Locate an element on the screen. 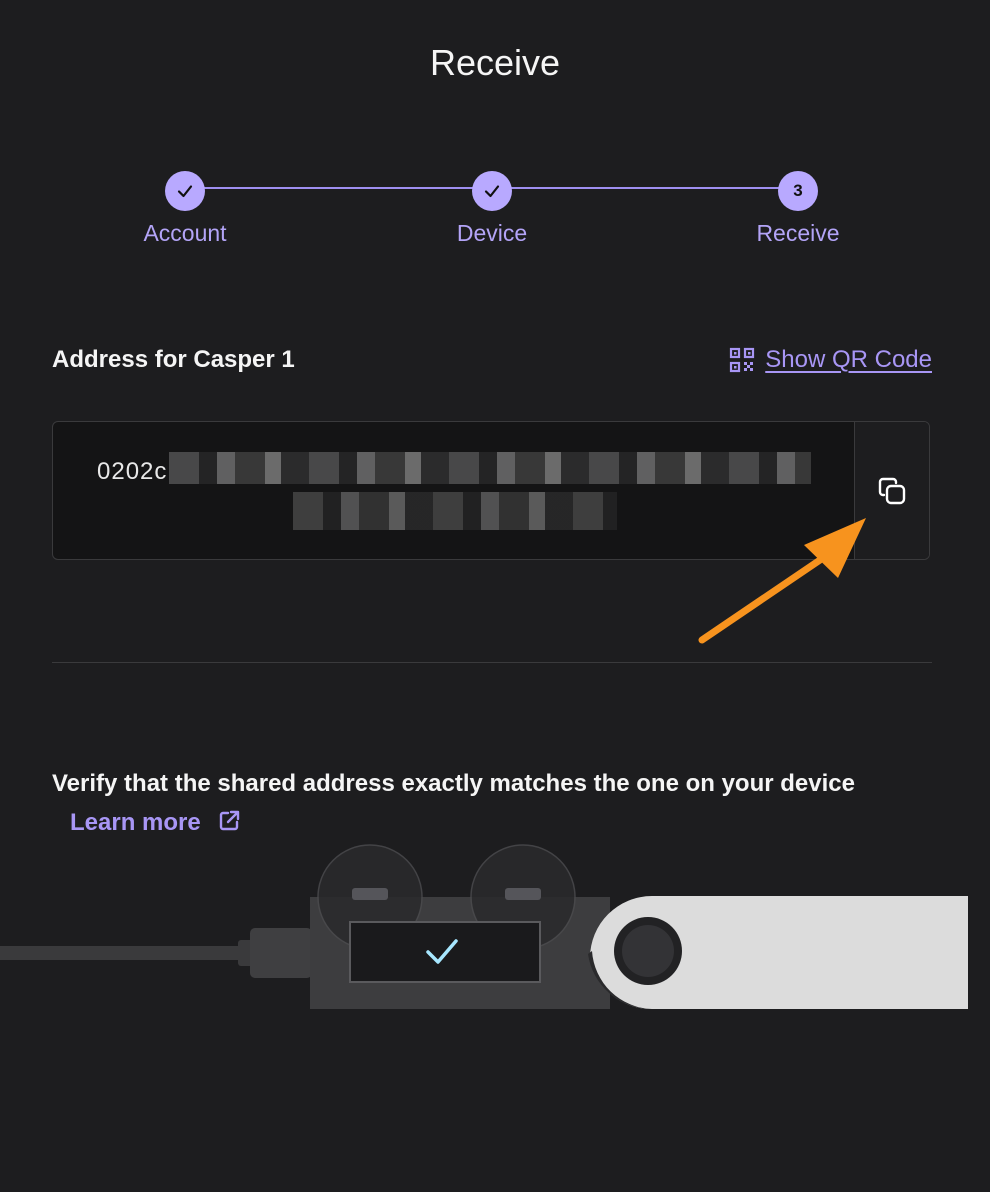 The image size is (990, 1192). copy-address-button is located at coordinates (891, 490).